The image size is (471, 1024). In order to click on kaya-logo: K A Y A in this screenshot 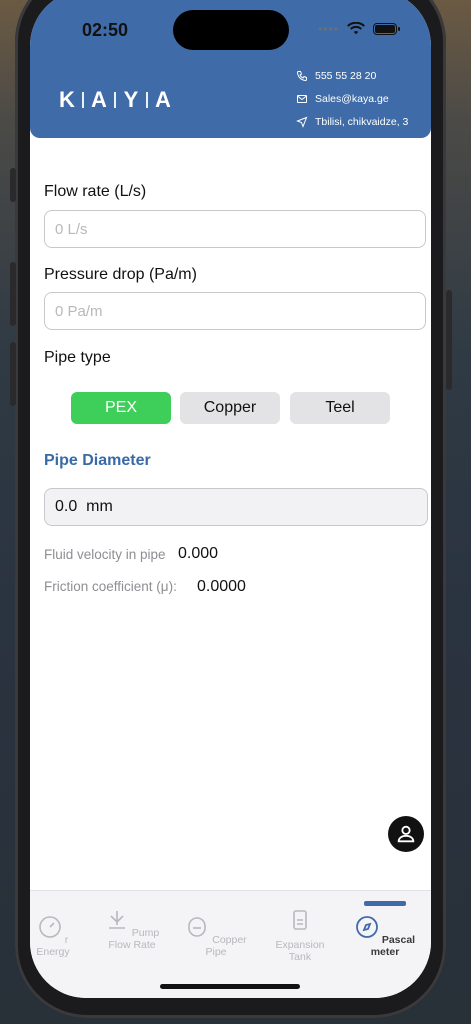, I will do `click(115, 100)`.